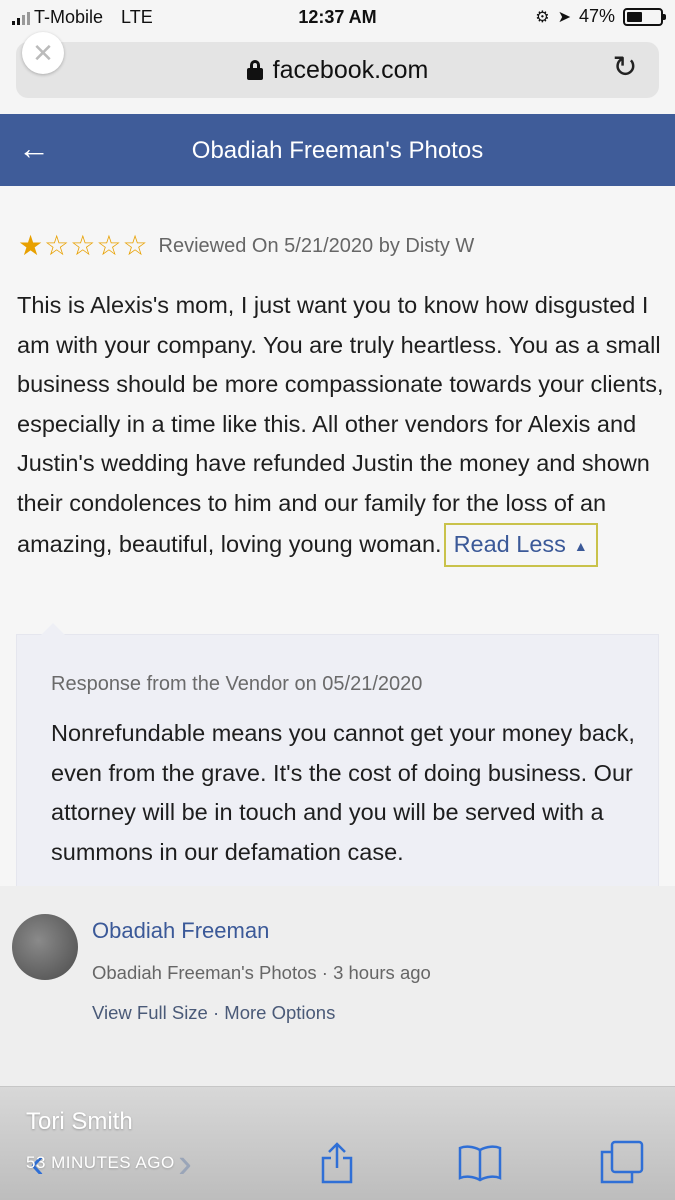 This screenshot has height=1200, width=675. What do you see at coordinates (625, 68) in the screenshot?
I see `reload-icon: ↻` at bounding box center [625, 68].